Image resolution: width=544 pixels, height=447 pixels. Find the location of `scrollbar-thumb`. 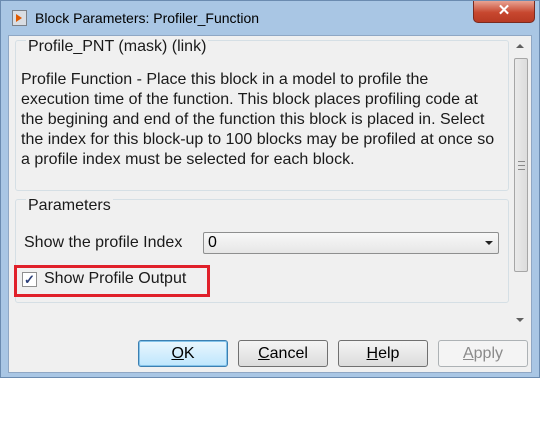

scrollbar-thumb is located at coordinates (521, 165).